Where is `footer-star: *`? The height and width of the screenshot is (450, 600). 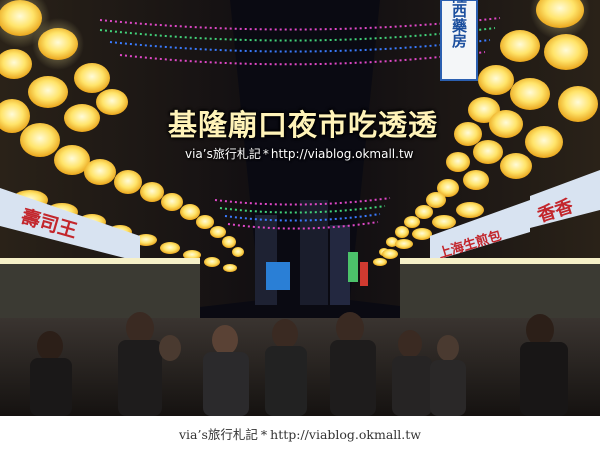 footer-star: * is located at coordinates (264, 434).